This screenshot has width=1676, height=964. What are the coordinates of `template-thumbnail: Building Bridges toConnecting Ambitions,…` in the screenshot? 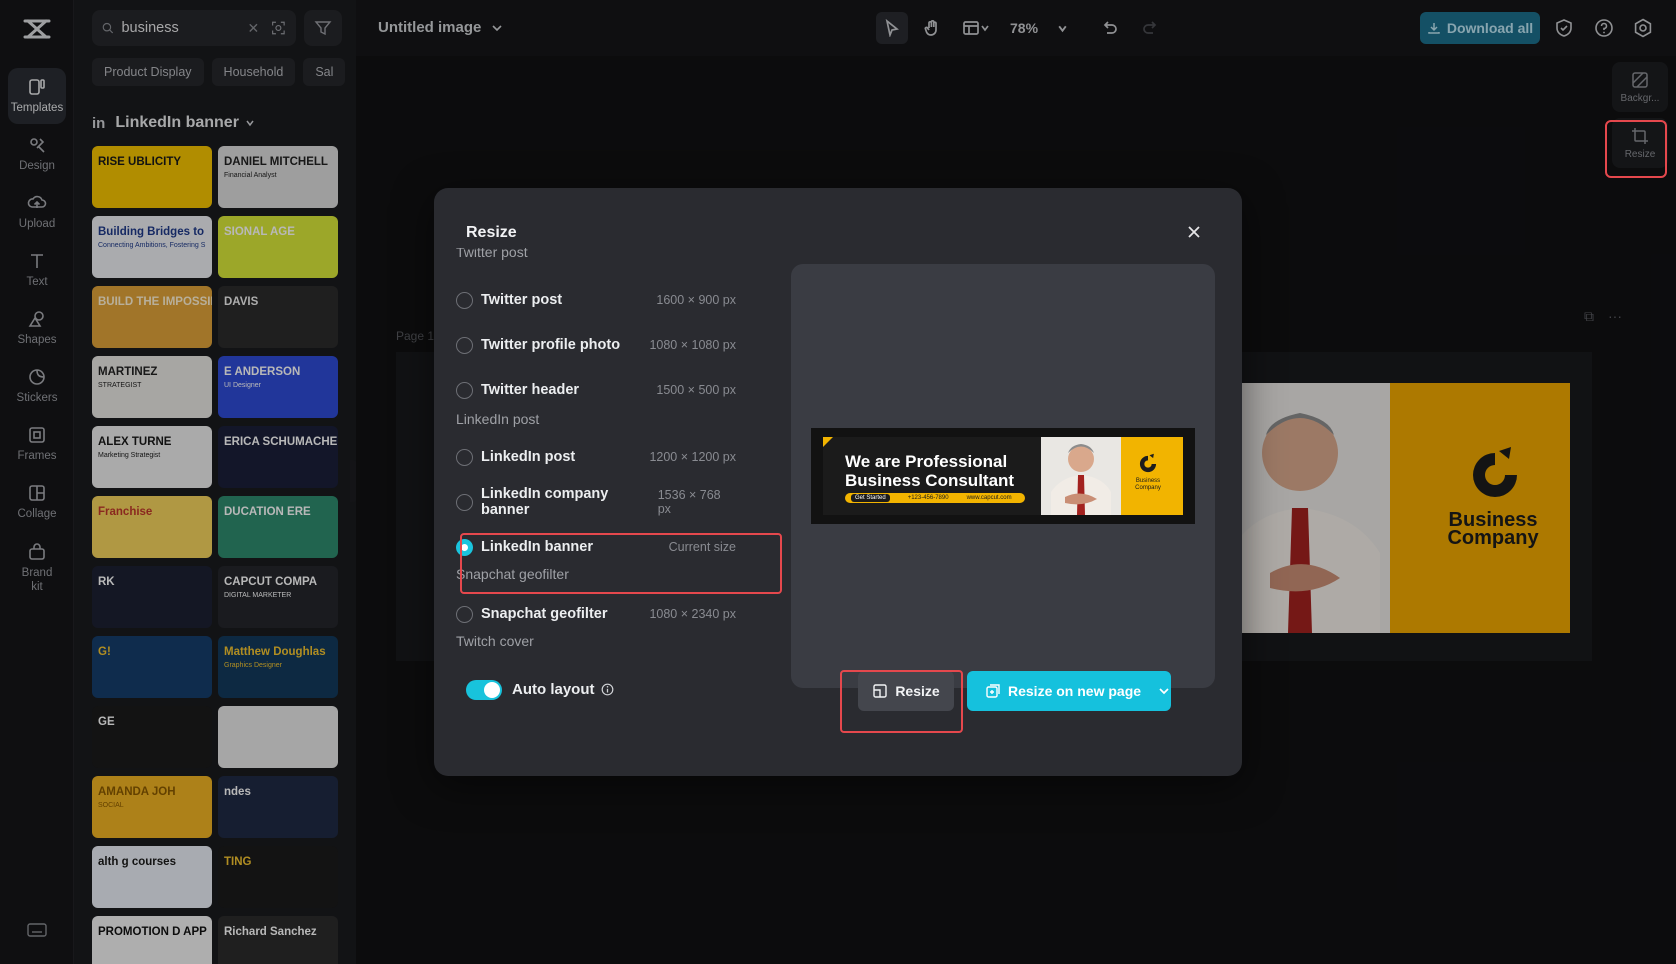 It's located at (152, 247).